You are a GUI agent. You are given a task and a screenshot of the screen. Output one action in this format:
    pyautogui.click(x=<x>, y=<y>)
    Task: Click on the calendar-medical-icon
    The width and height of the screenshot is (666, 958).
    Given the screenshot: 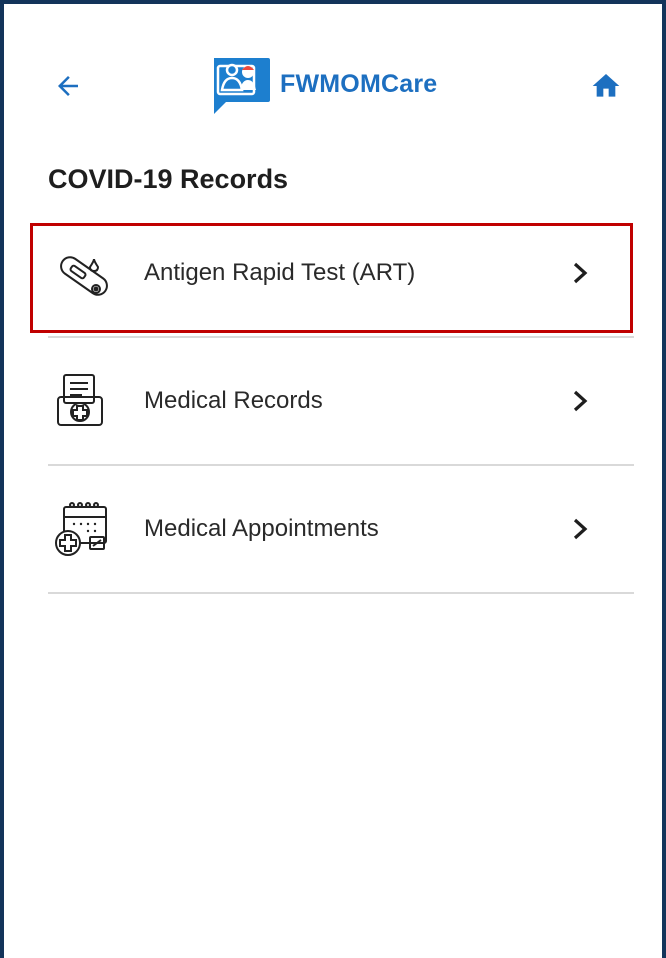 What is the action you would take?
    pyautogui.click(x=81, y=529)
    